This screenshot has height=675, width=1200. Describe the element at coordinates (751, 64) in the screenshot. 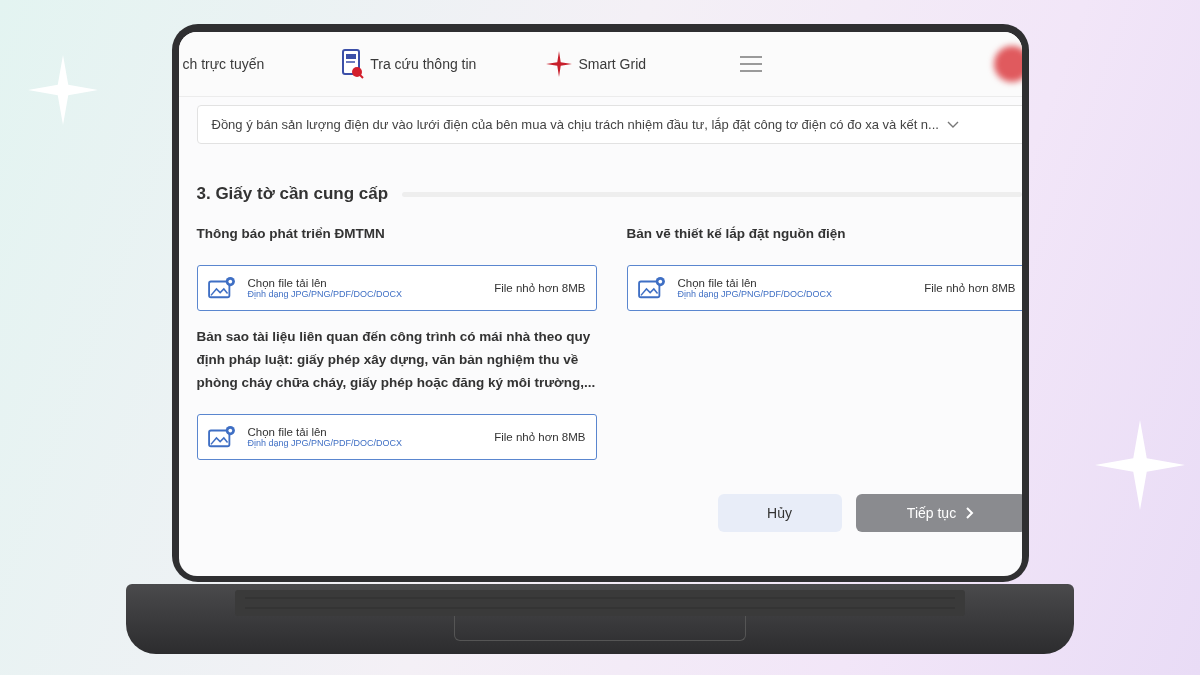

I see `menu-icon` at that location.